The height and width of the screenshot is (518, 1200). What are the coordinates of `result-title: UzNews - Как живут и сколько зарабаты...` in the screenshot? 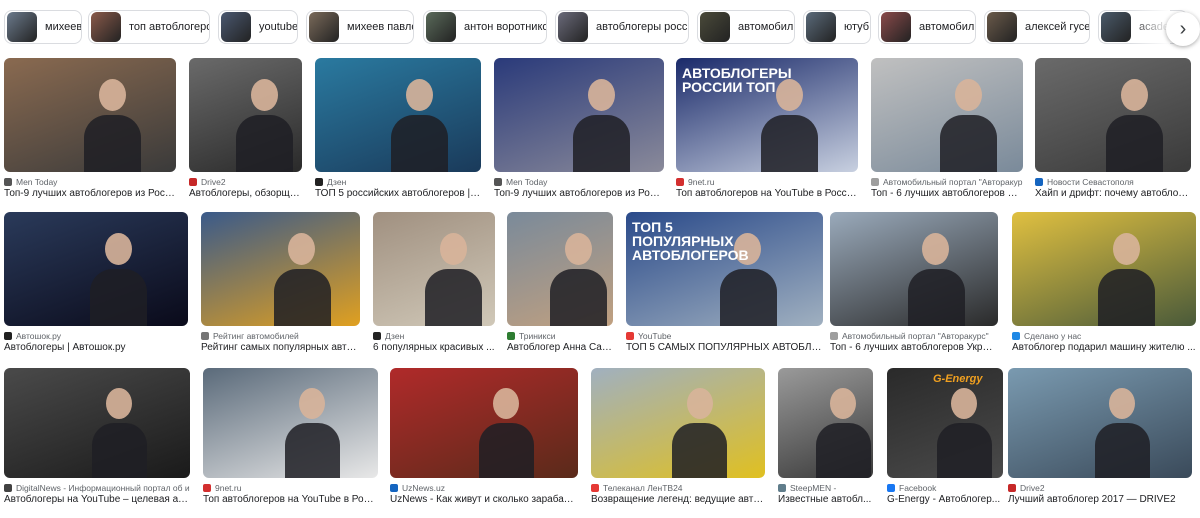 It's located at (484, 499).